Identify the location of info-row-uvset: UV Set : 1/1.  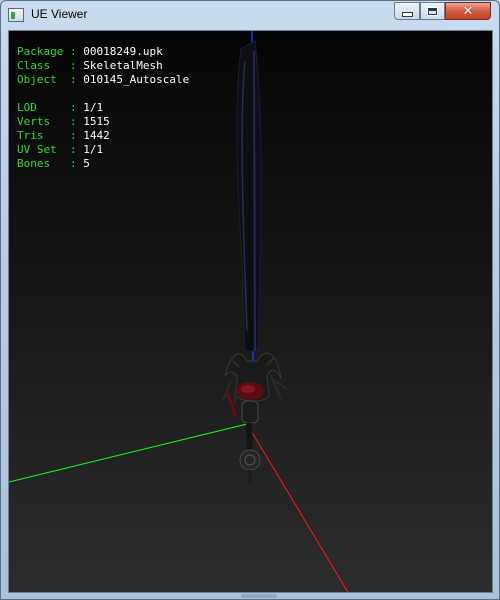
(103, 150).